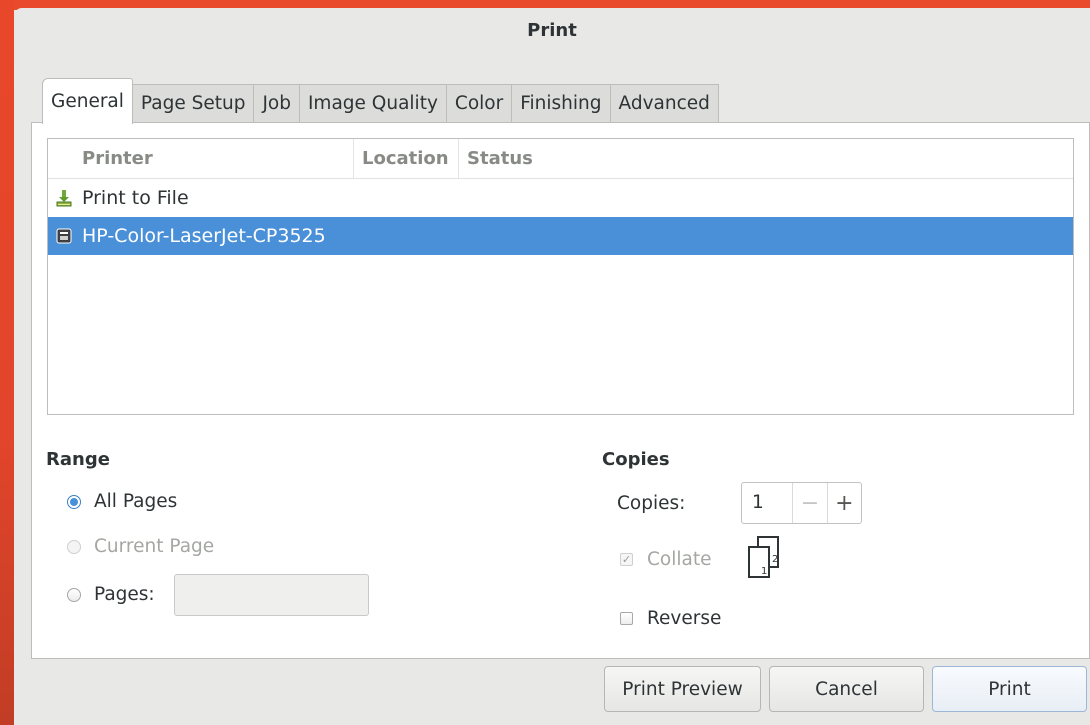  I want to click on printer-row-hp-color-laserjet: HP-Color-LaserJet-CP3525, so click(560, 236).